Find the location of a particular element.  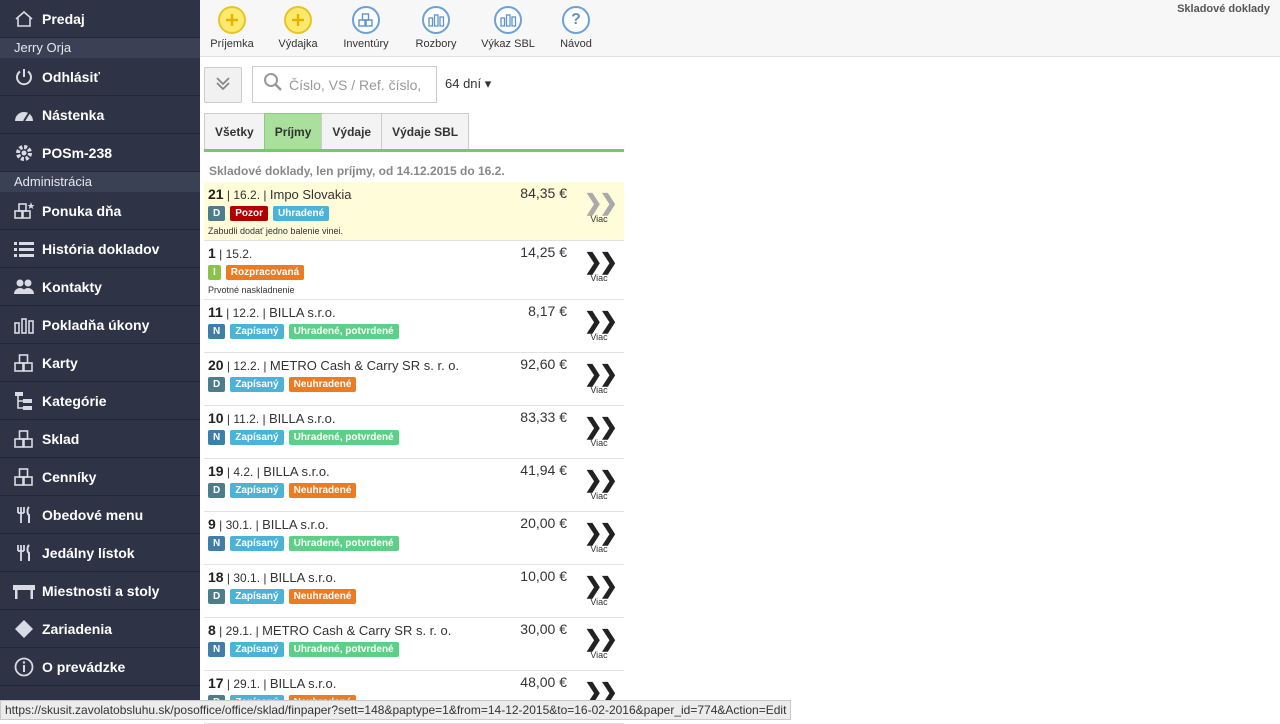

toolbar-button-label: Rozbory is located at coordinates (436, 44).